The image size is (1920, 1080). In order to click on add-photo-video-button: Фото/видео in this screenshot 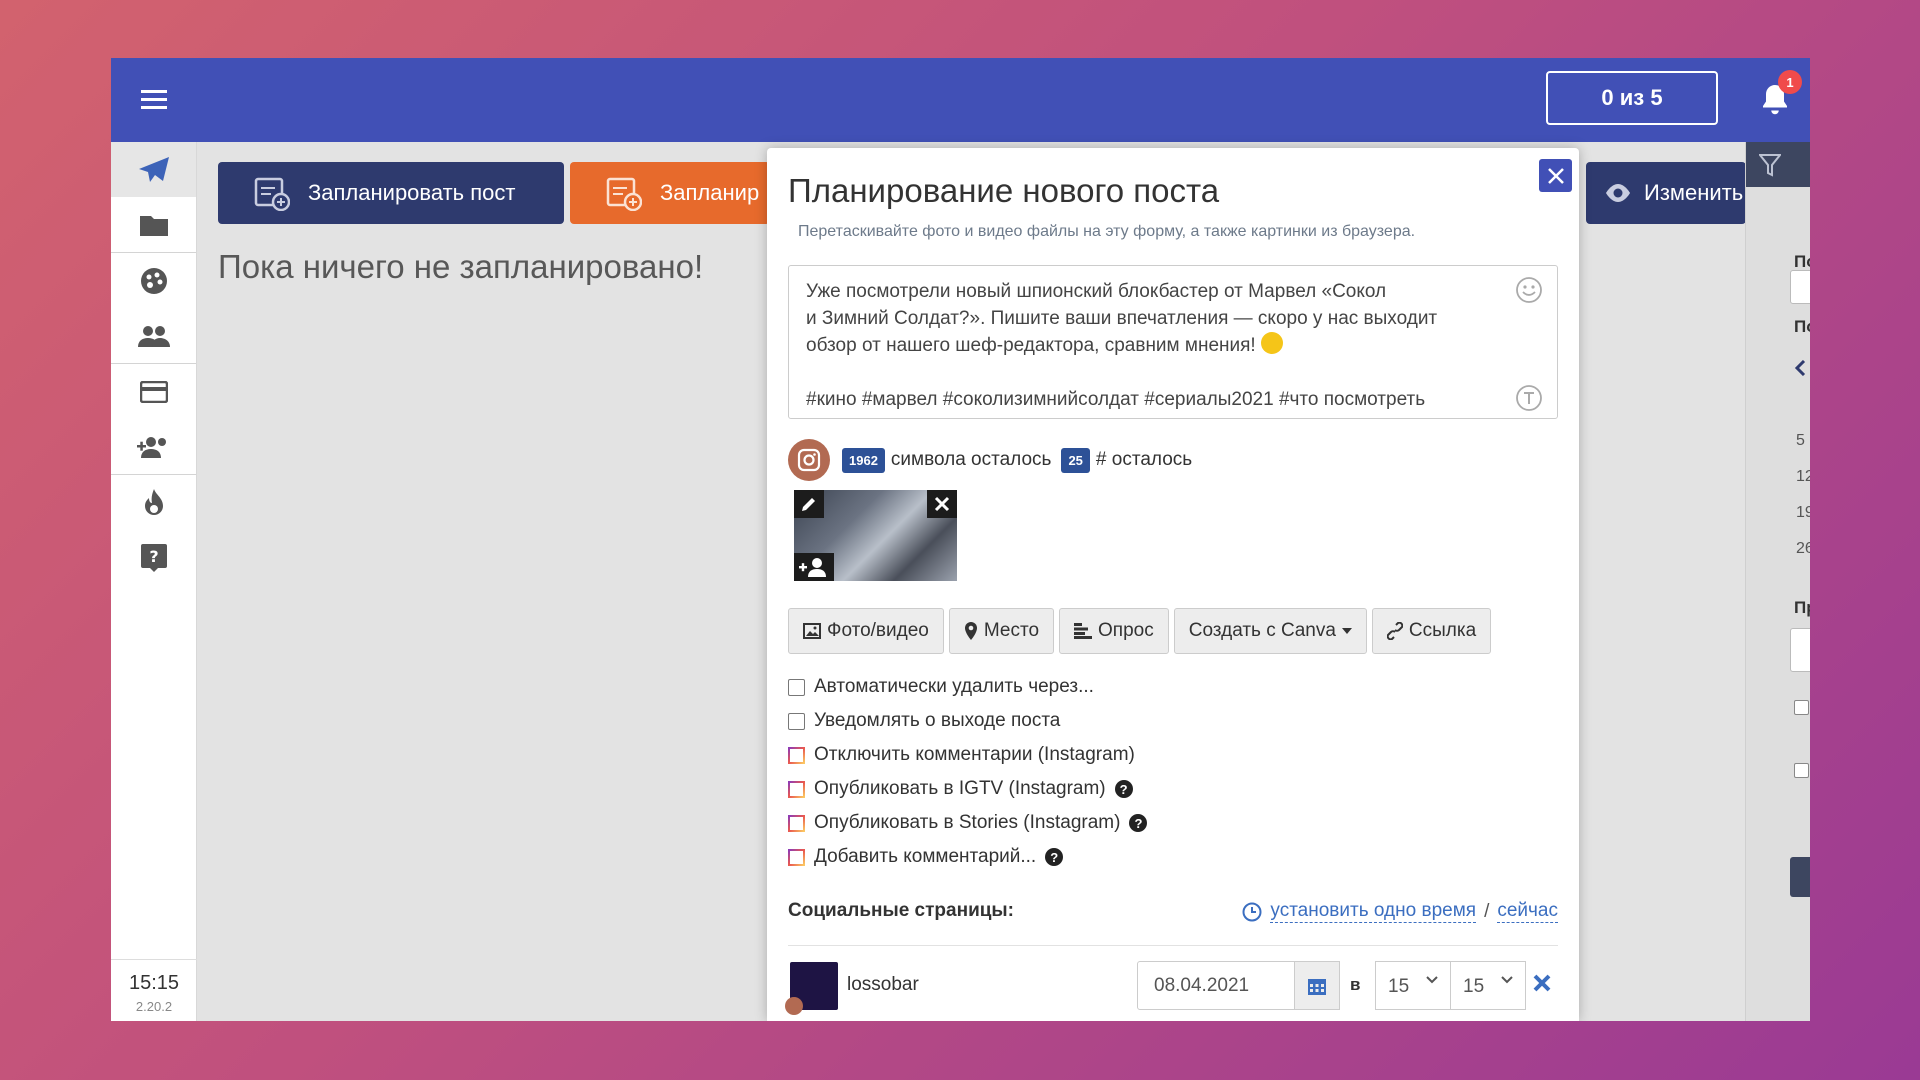, I will do `click(866, 631)`.